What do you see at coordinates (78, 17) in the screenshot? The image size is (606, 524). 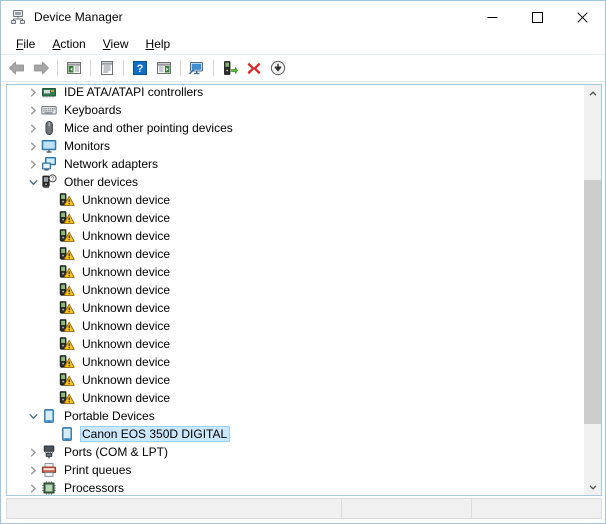 I see `window-title: Device Manager` at bounding box center [78, 17].